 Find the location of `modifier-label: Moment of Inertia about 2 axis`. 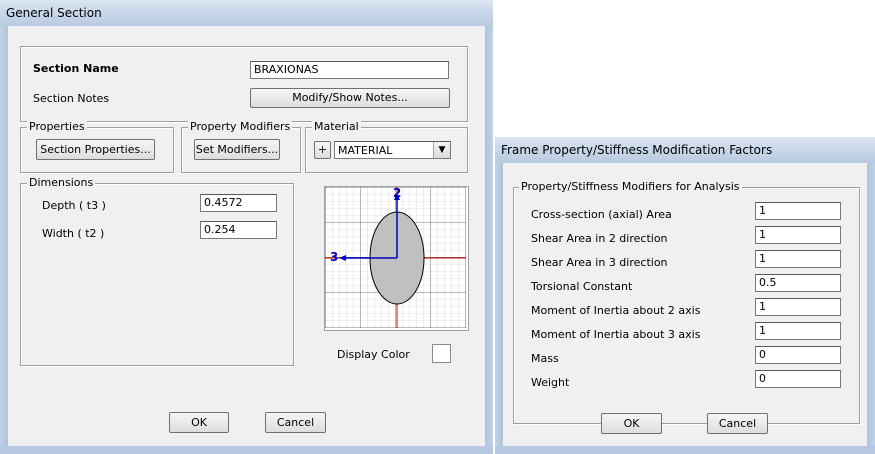

modifier-label: Moment of Inertia about 2 axis is located at coordinates (616, 310).